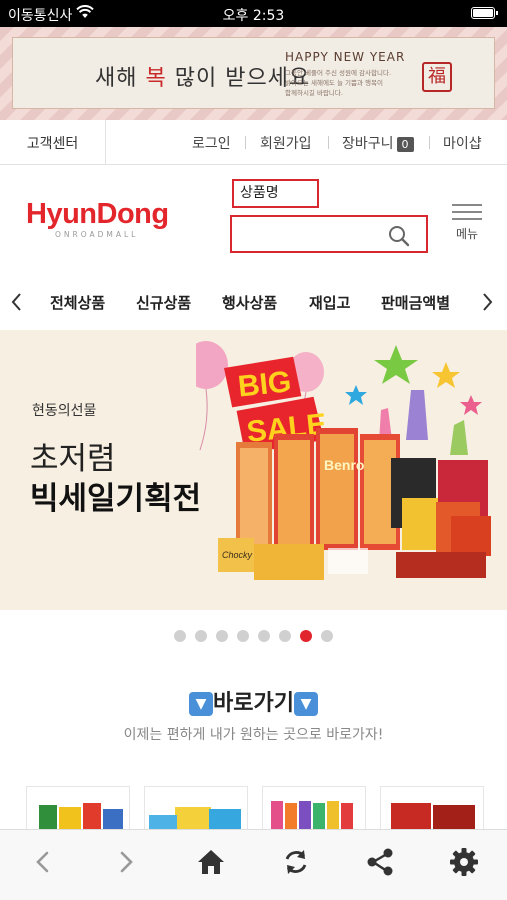 The image size is (507, 900). What do you see at coordinates (17, 302) in the screenshot?
I see `chevron-left-icon` at bounding box center [17, 302].